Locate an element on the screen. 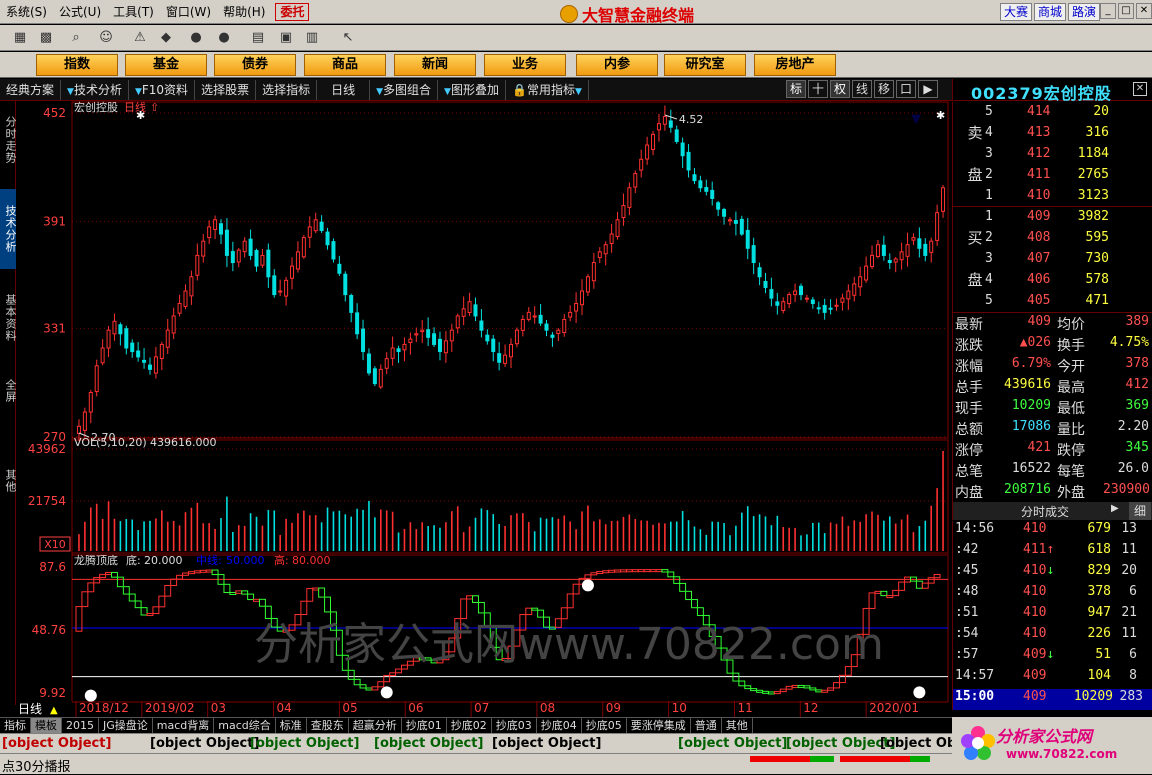  sell-book-row: 3 412 1184 is located at coordinates (1052, 156).